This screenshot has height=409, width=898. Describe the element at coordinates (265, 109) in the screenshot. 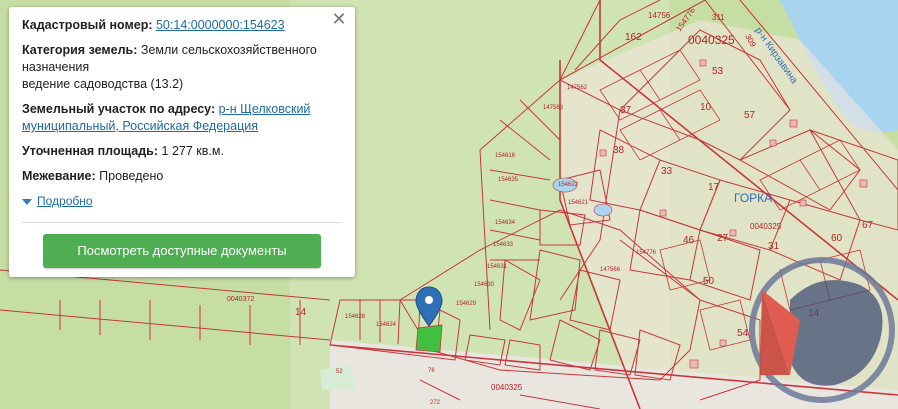

I see `address-link: р-н Щелковский` at that location.